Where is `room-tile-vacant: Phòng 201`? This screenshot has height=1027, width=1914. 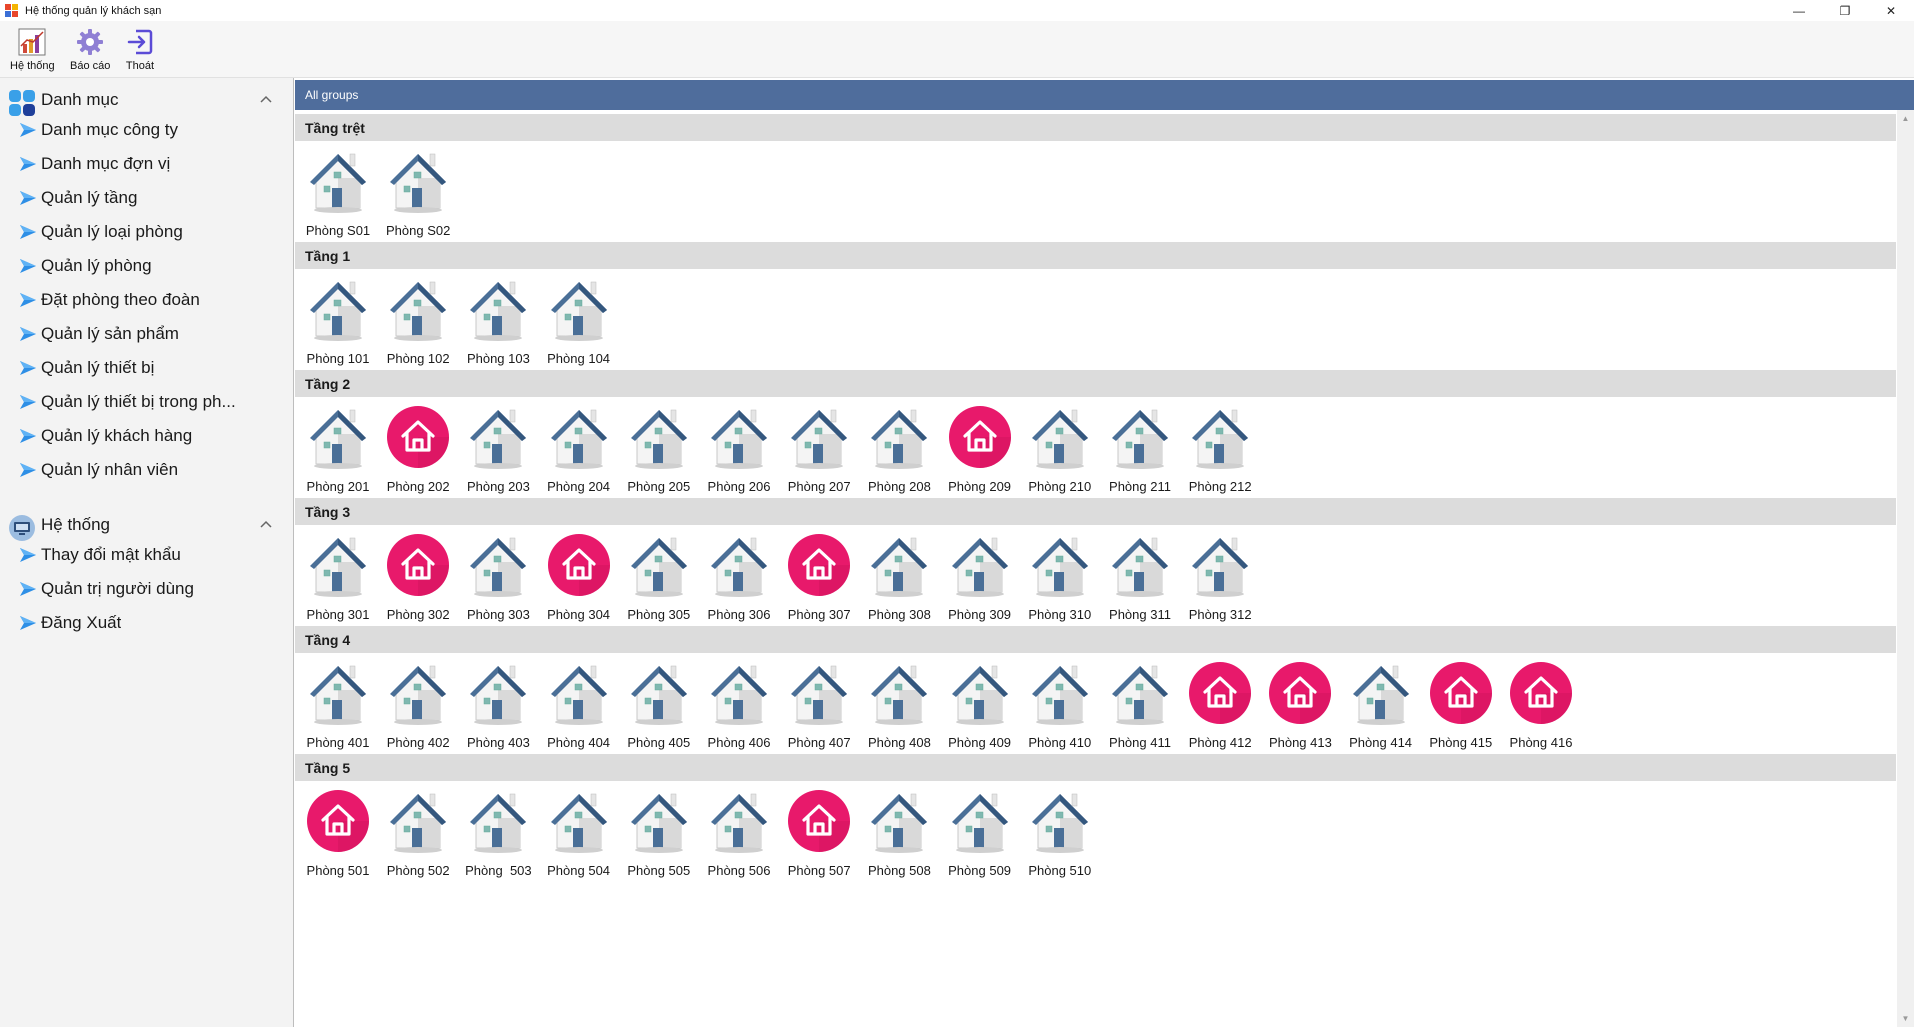 room-tile-vacant: Phòng 201 is located at coordinates (338, 447).